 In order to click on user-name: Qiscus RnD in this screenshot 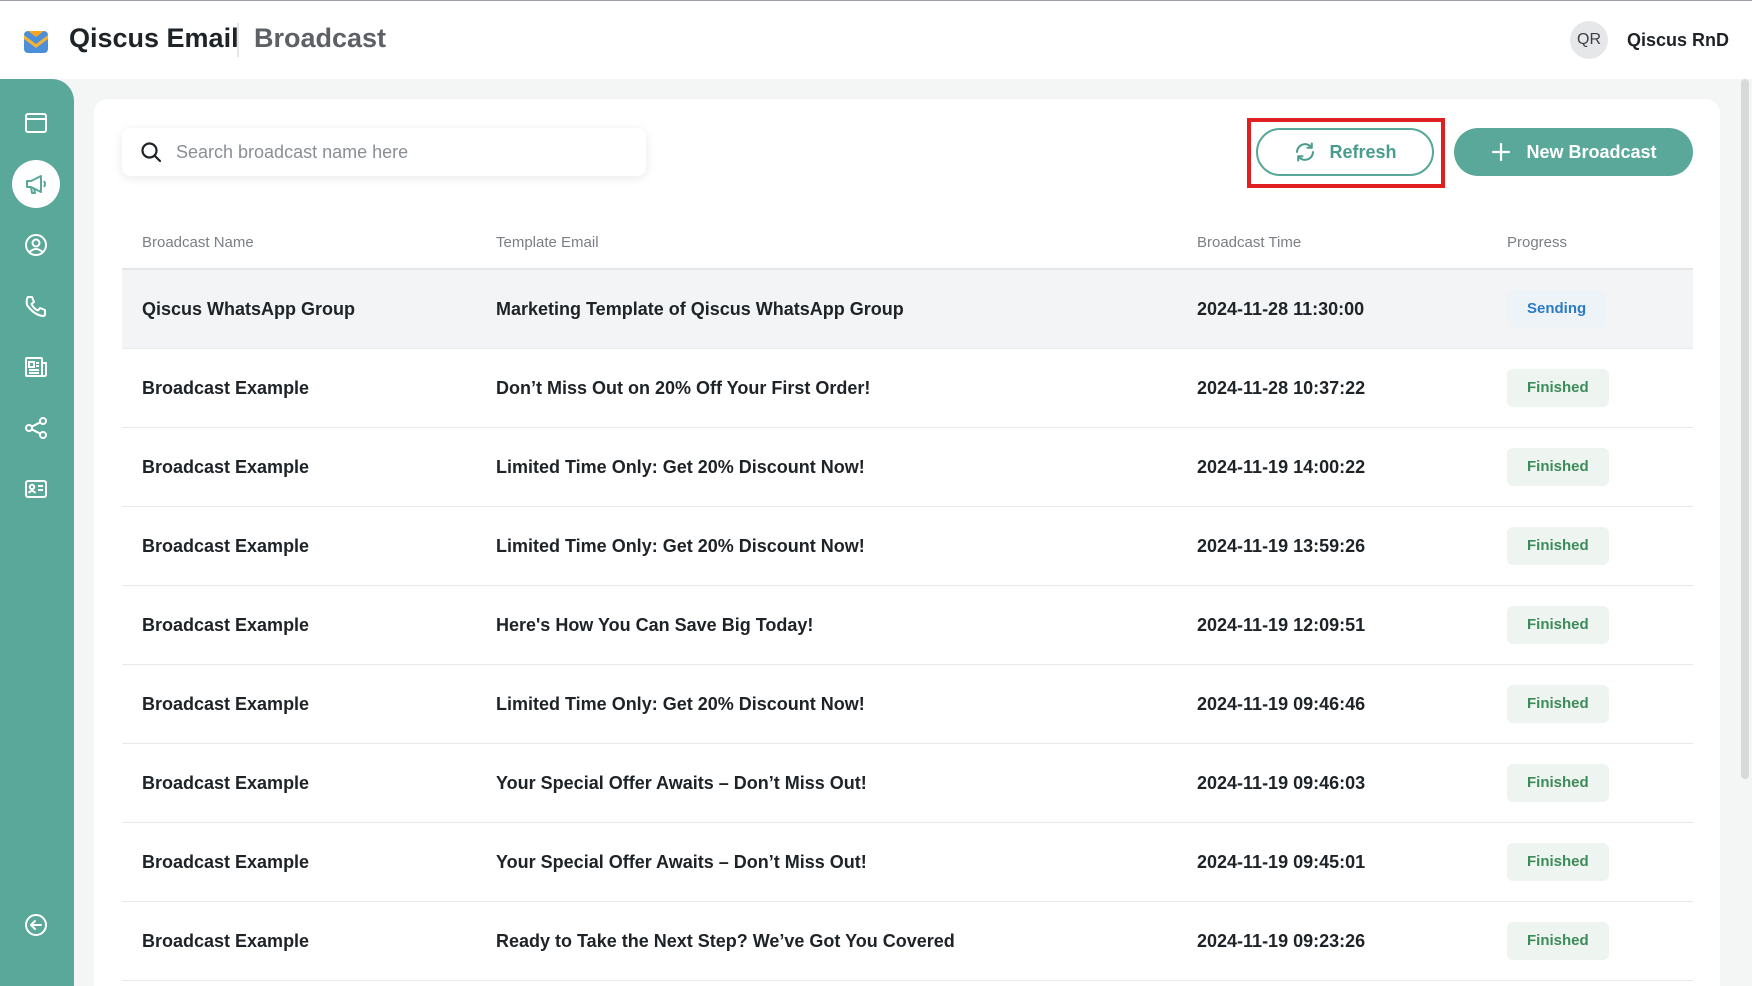, I will do `click(1678, 40)`.